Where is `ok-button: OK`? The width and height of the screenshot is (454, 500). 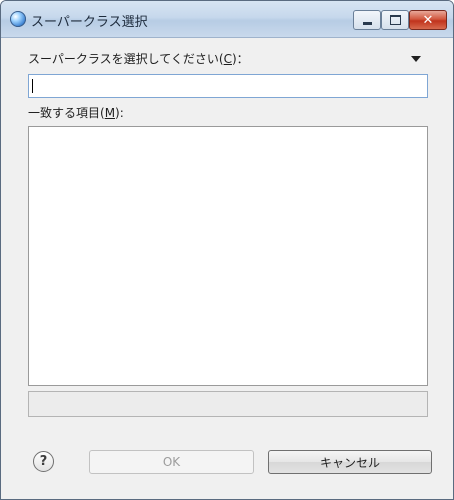
ok-button: OK is located at coordinates (171, 462).